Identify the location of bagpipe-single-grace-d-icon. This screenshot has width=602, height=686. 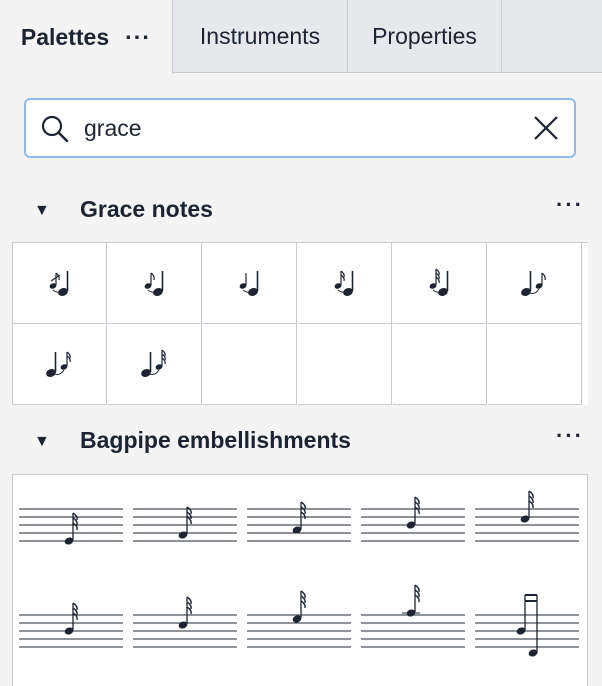
(527, 516).